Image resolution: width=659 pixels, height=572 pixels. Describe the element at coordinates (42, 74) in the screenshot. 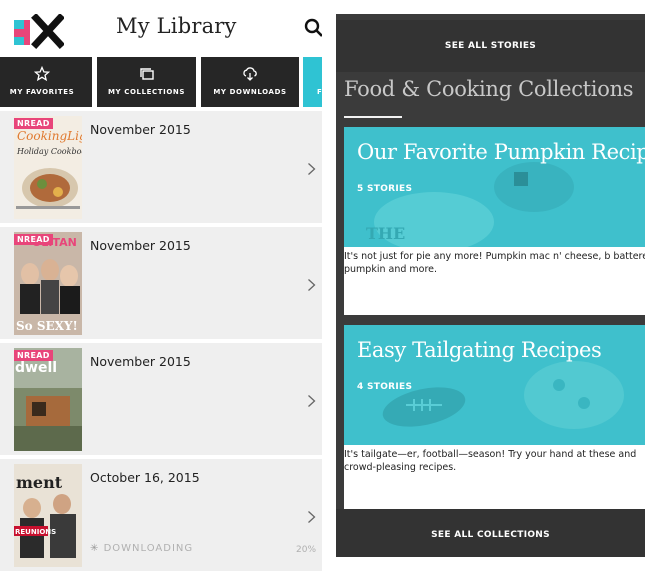

I see `star-icon` at that location.